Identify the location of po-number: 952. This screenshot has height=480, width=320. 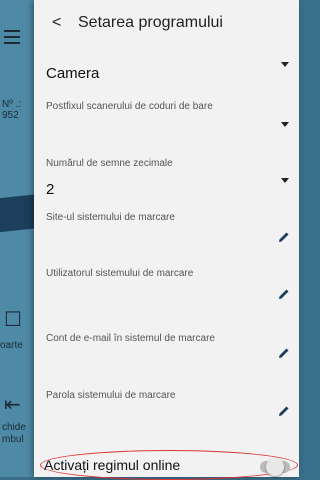
(10, 115).